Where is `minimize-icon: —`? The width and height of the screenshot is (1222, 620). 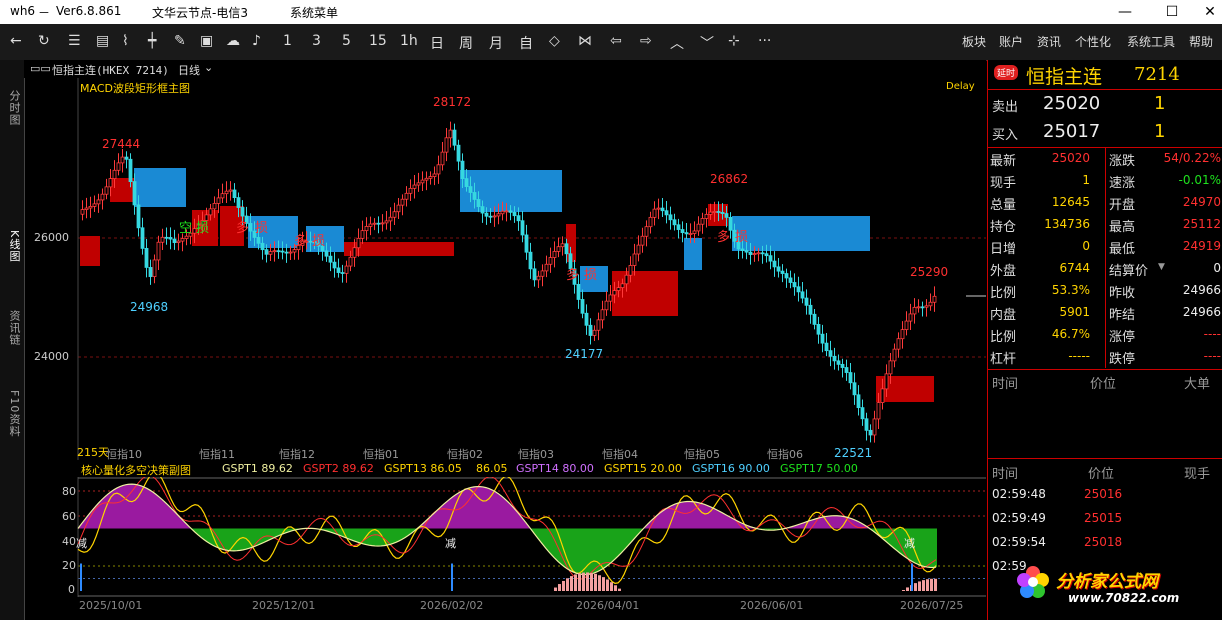 minimize-icon: — is located at coordinates (1125, 12).